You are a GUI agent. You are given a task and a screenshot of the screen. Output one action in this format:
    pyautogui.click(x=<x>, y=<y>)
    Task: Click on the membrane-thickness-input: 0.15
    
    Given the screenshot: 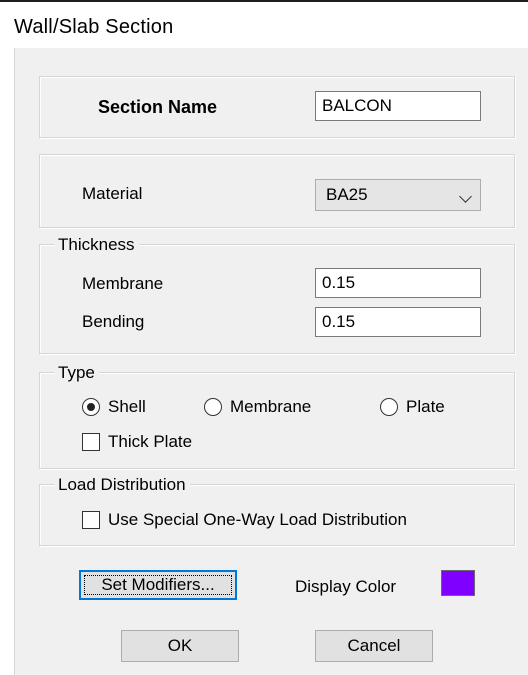 What is the action you would take?
    pyautogui.click(x=398, y=283)
    